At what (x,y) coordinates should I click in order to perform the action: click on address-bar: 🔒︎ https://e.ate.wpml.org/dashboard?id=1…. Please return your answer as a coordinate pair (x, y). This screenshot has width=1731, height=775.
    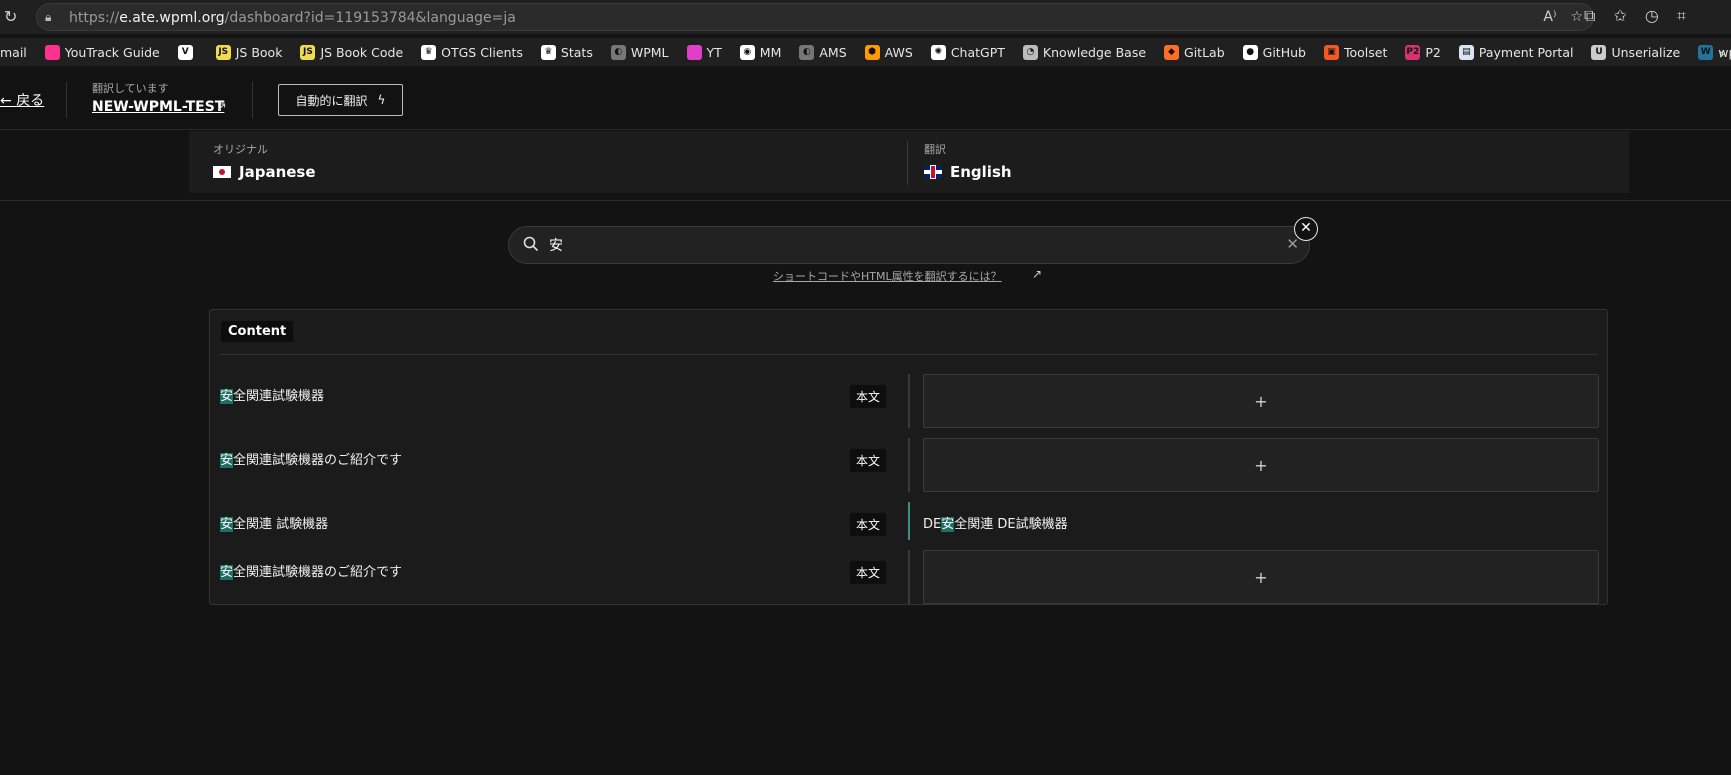
    Looking at the image, I should click on (815, 17).